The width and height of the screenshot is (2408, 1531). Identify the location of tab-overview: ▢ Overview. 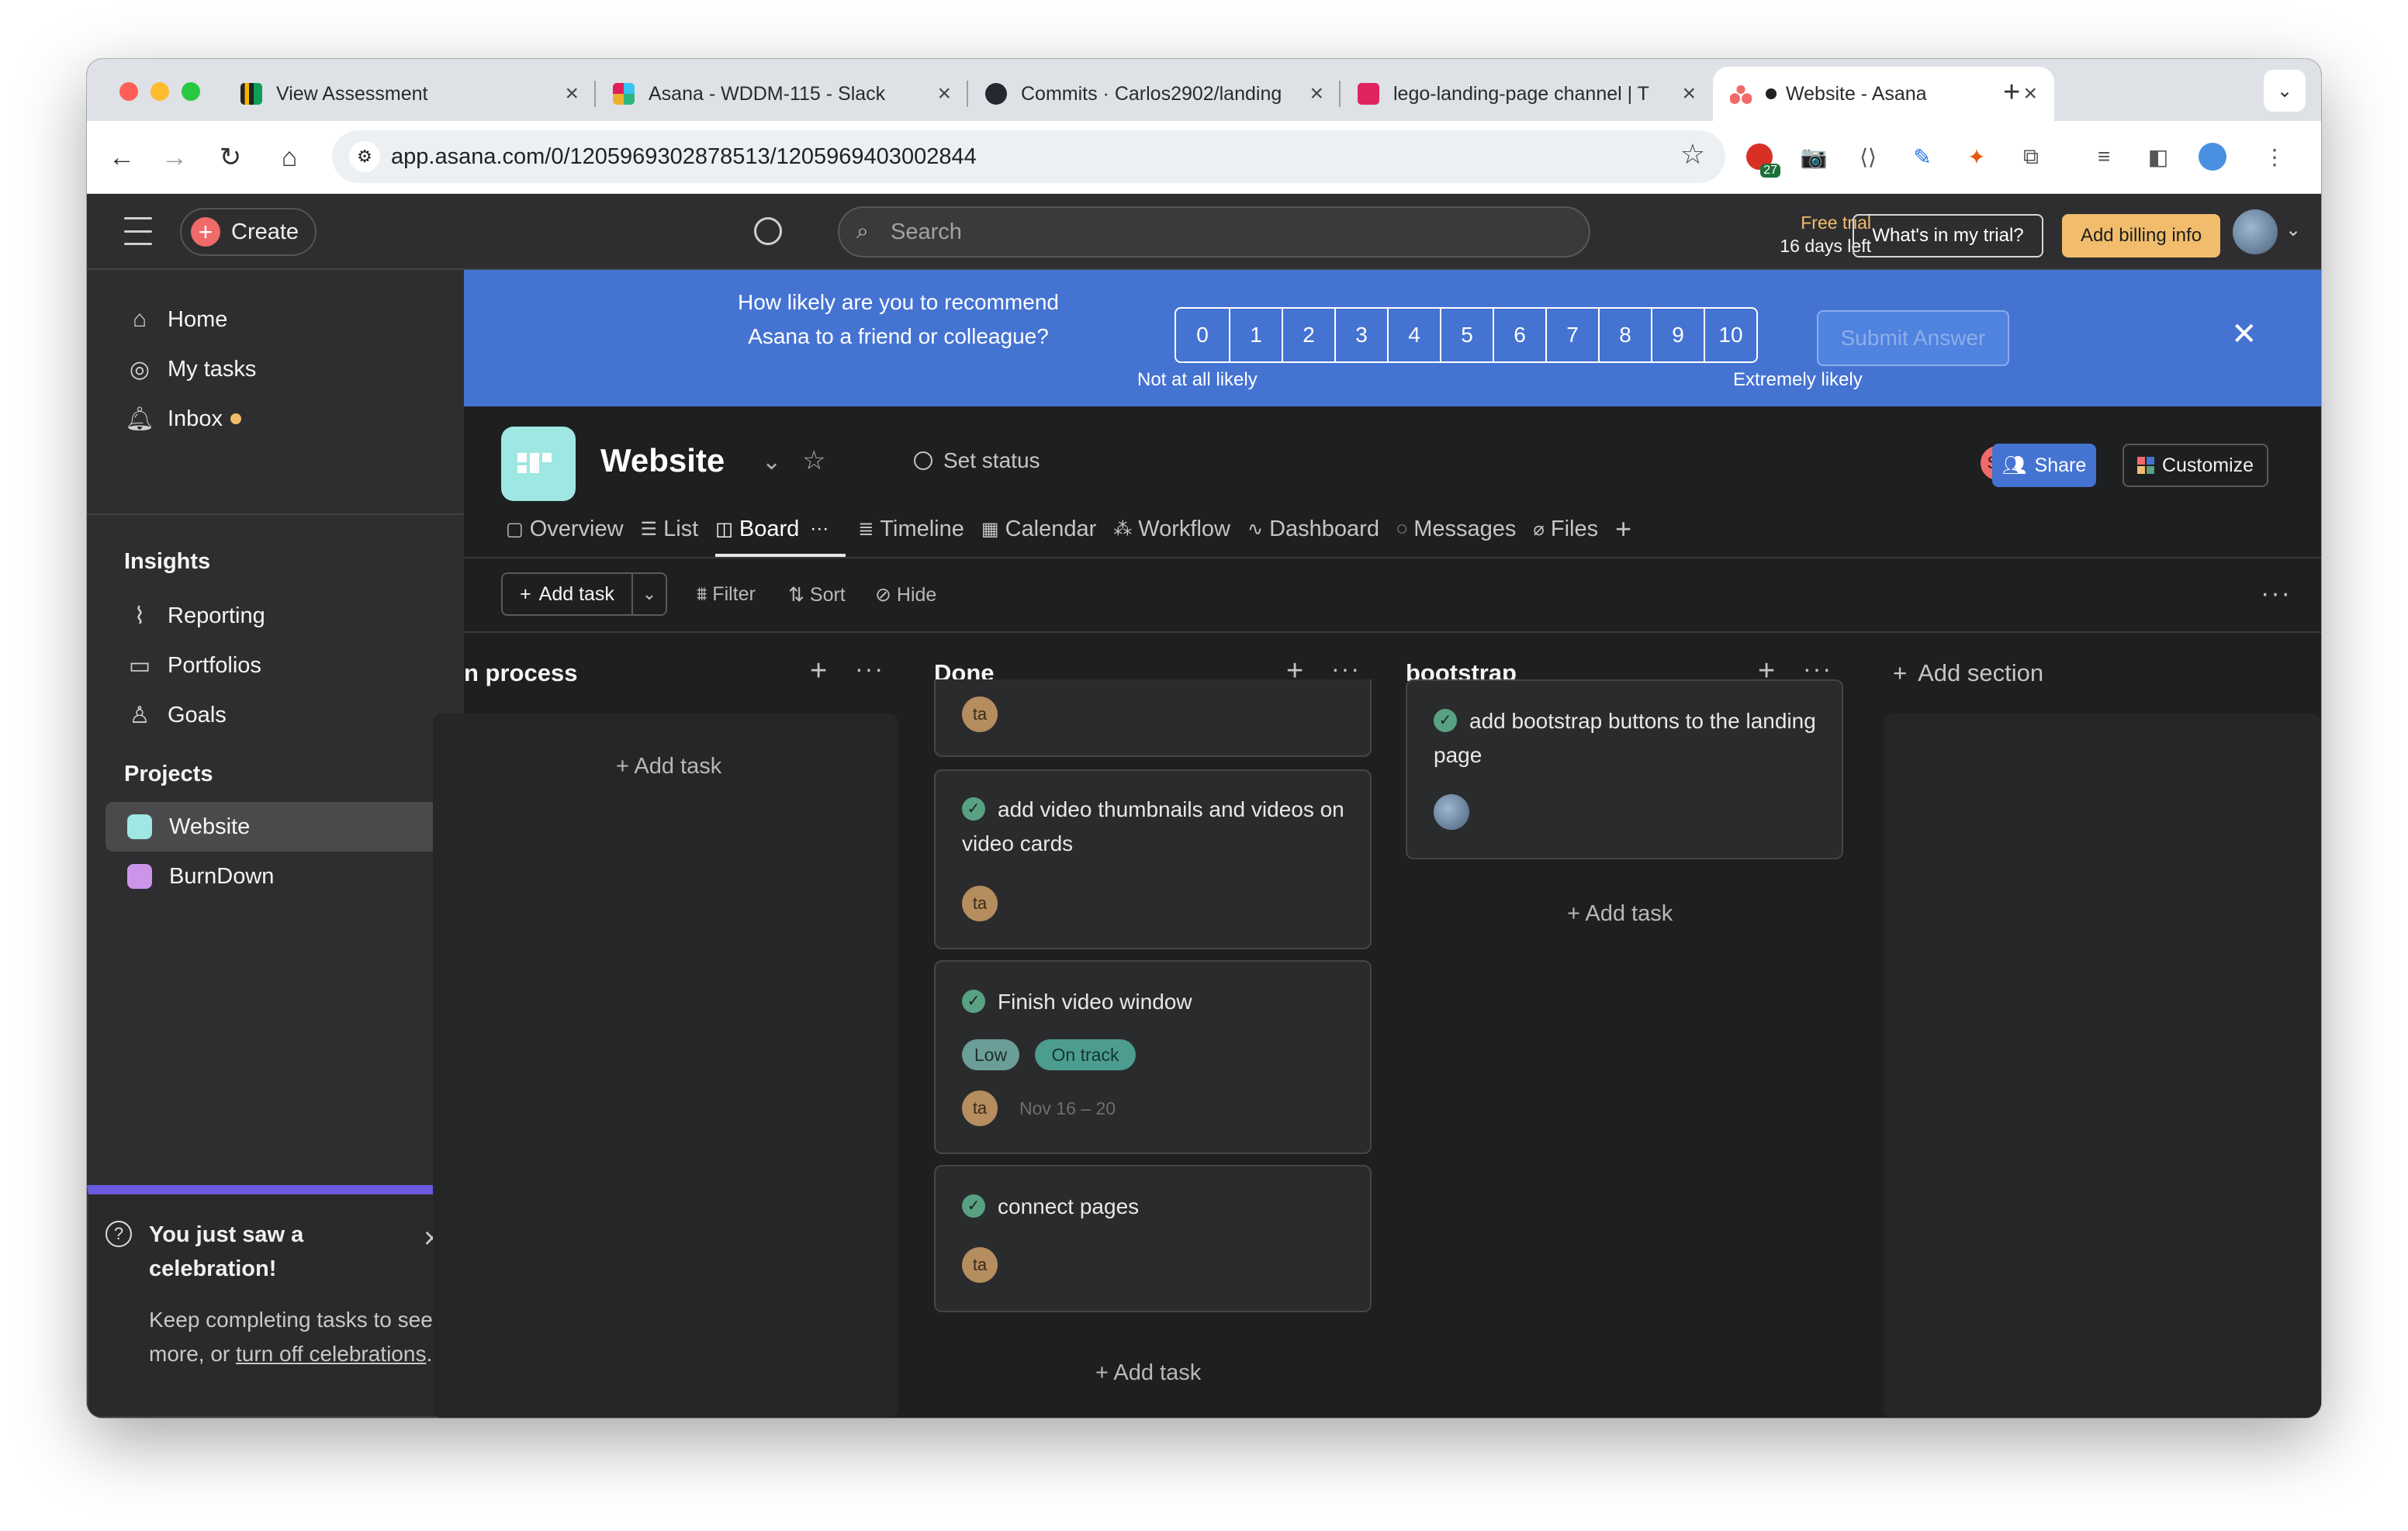
(573, 529).